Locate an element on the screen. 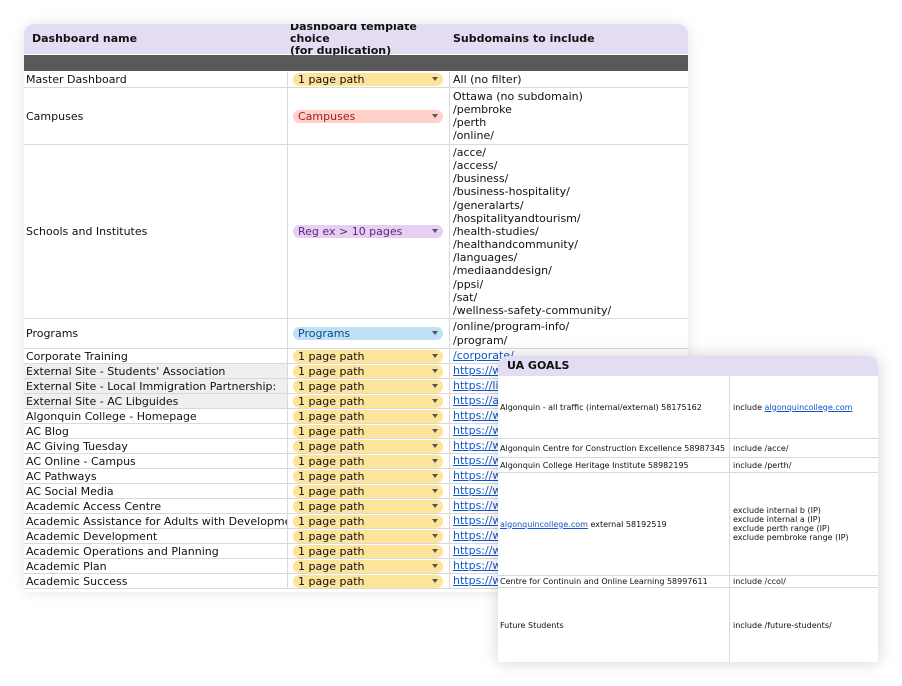 This screenshot has width=902, height=686. subdomain-item: /program/ is located at coordinates (480, 340).